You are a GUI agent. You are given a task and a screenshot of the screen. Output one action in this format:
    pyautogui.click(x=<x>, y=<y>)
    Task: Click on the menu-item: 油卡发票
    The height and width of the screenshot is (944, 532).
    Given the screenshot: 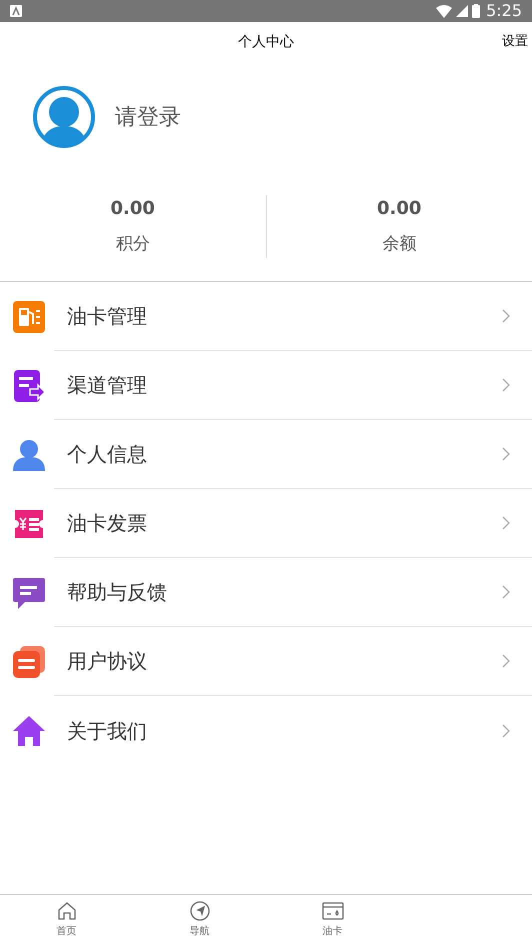 What is the action you would take?
    pyautogui.click(x=293, y=523)
    